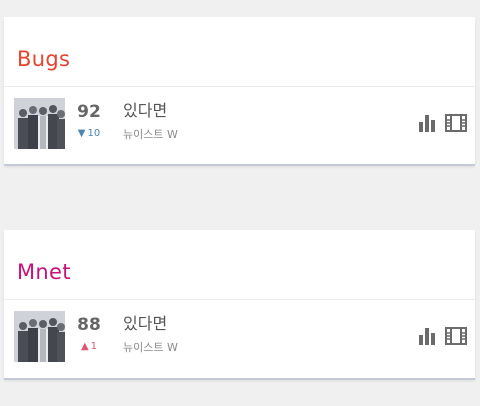  What do you see at coordinates (44, 272) in the screenshot?
I see `service-name-mnet: Mnet` at bounding box center [44, 272].